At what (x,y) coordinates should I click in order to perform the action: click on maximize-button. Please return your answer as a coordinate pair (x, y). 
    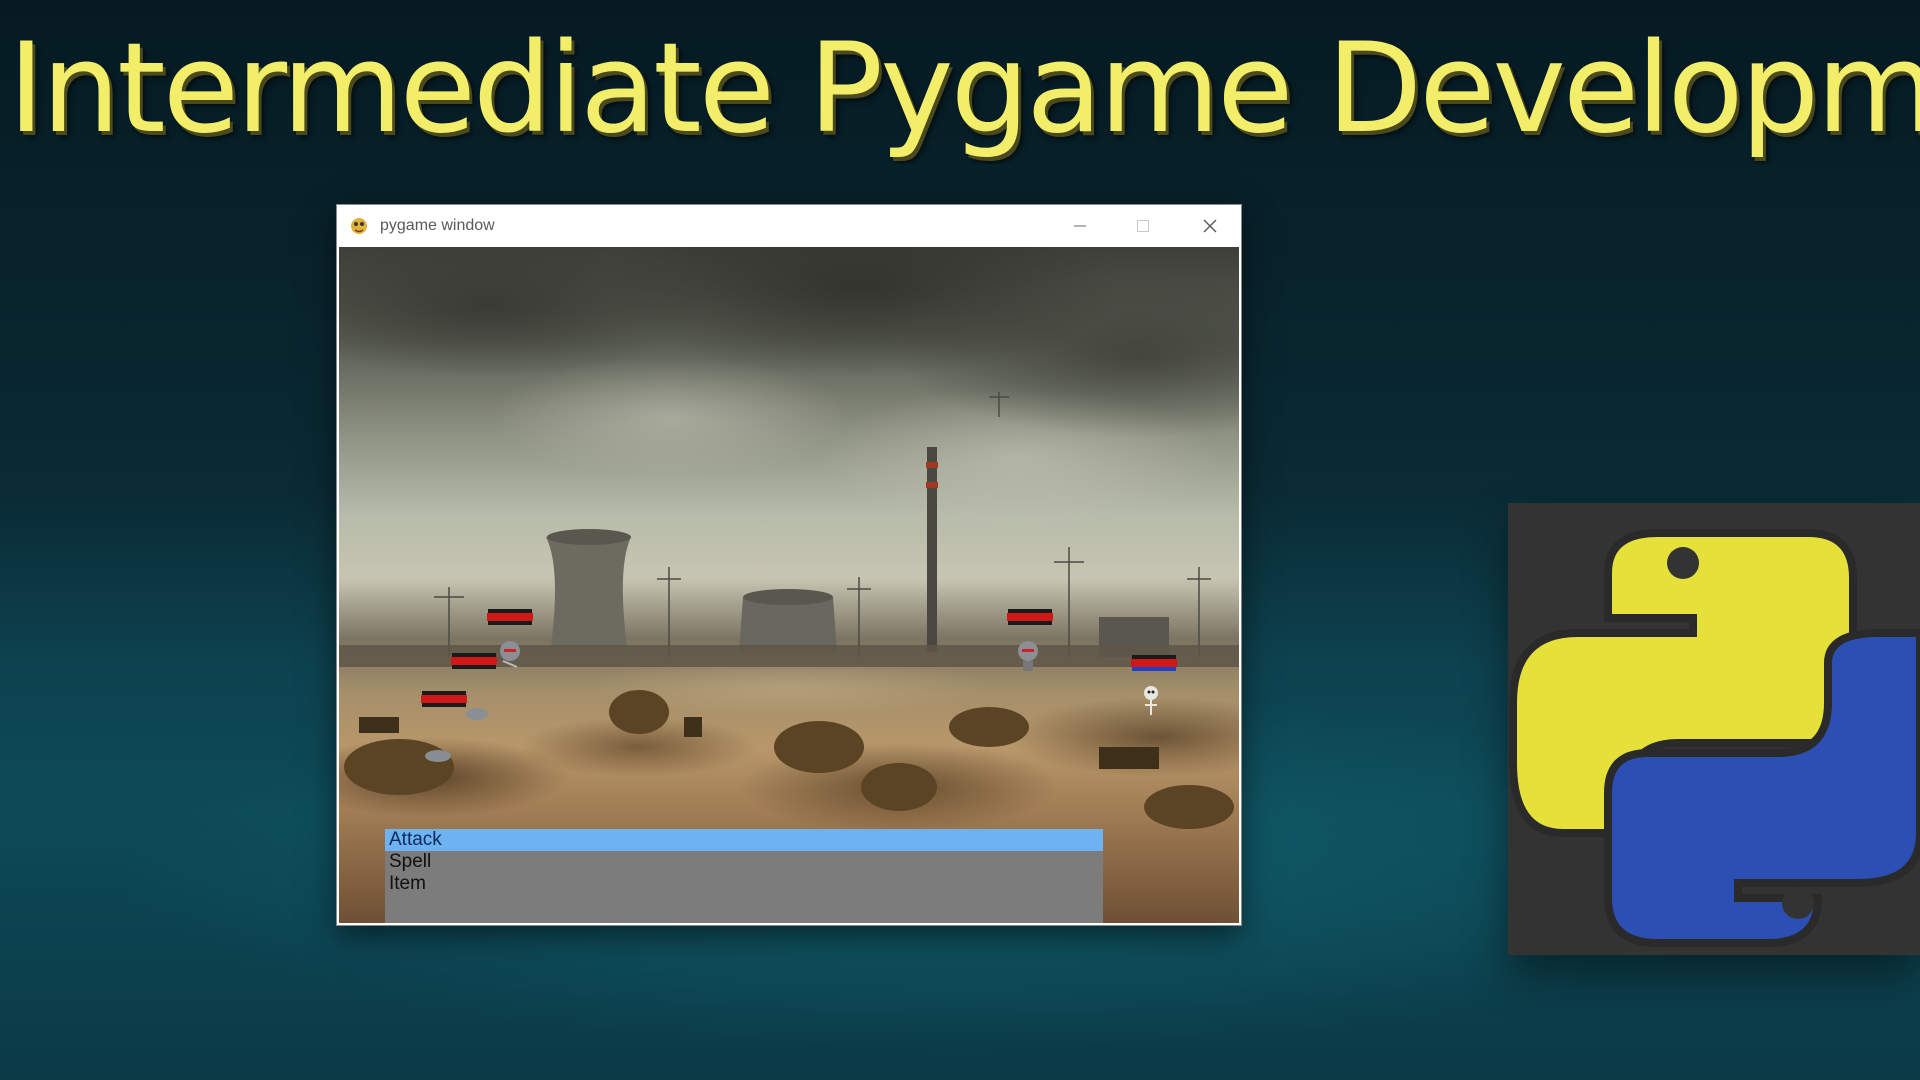
    Looking at the image, I should click on (1143, 226).